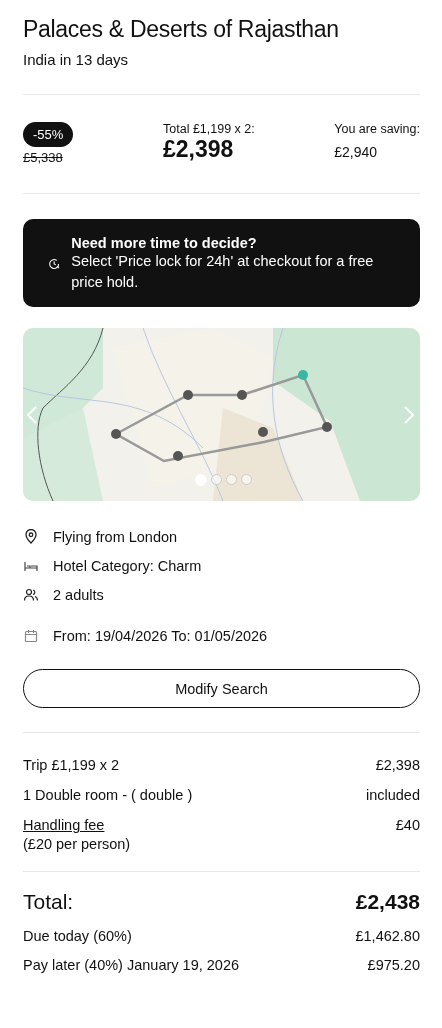 This screenshot has height=1028, width=442. What do you see at coordinates (48, 134) in the screenshot?
I see `discount-badge: -55%` at bounding box center [48, 134].